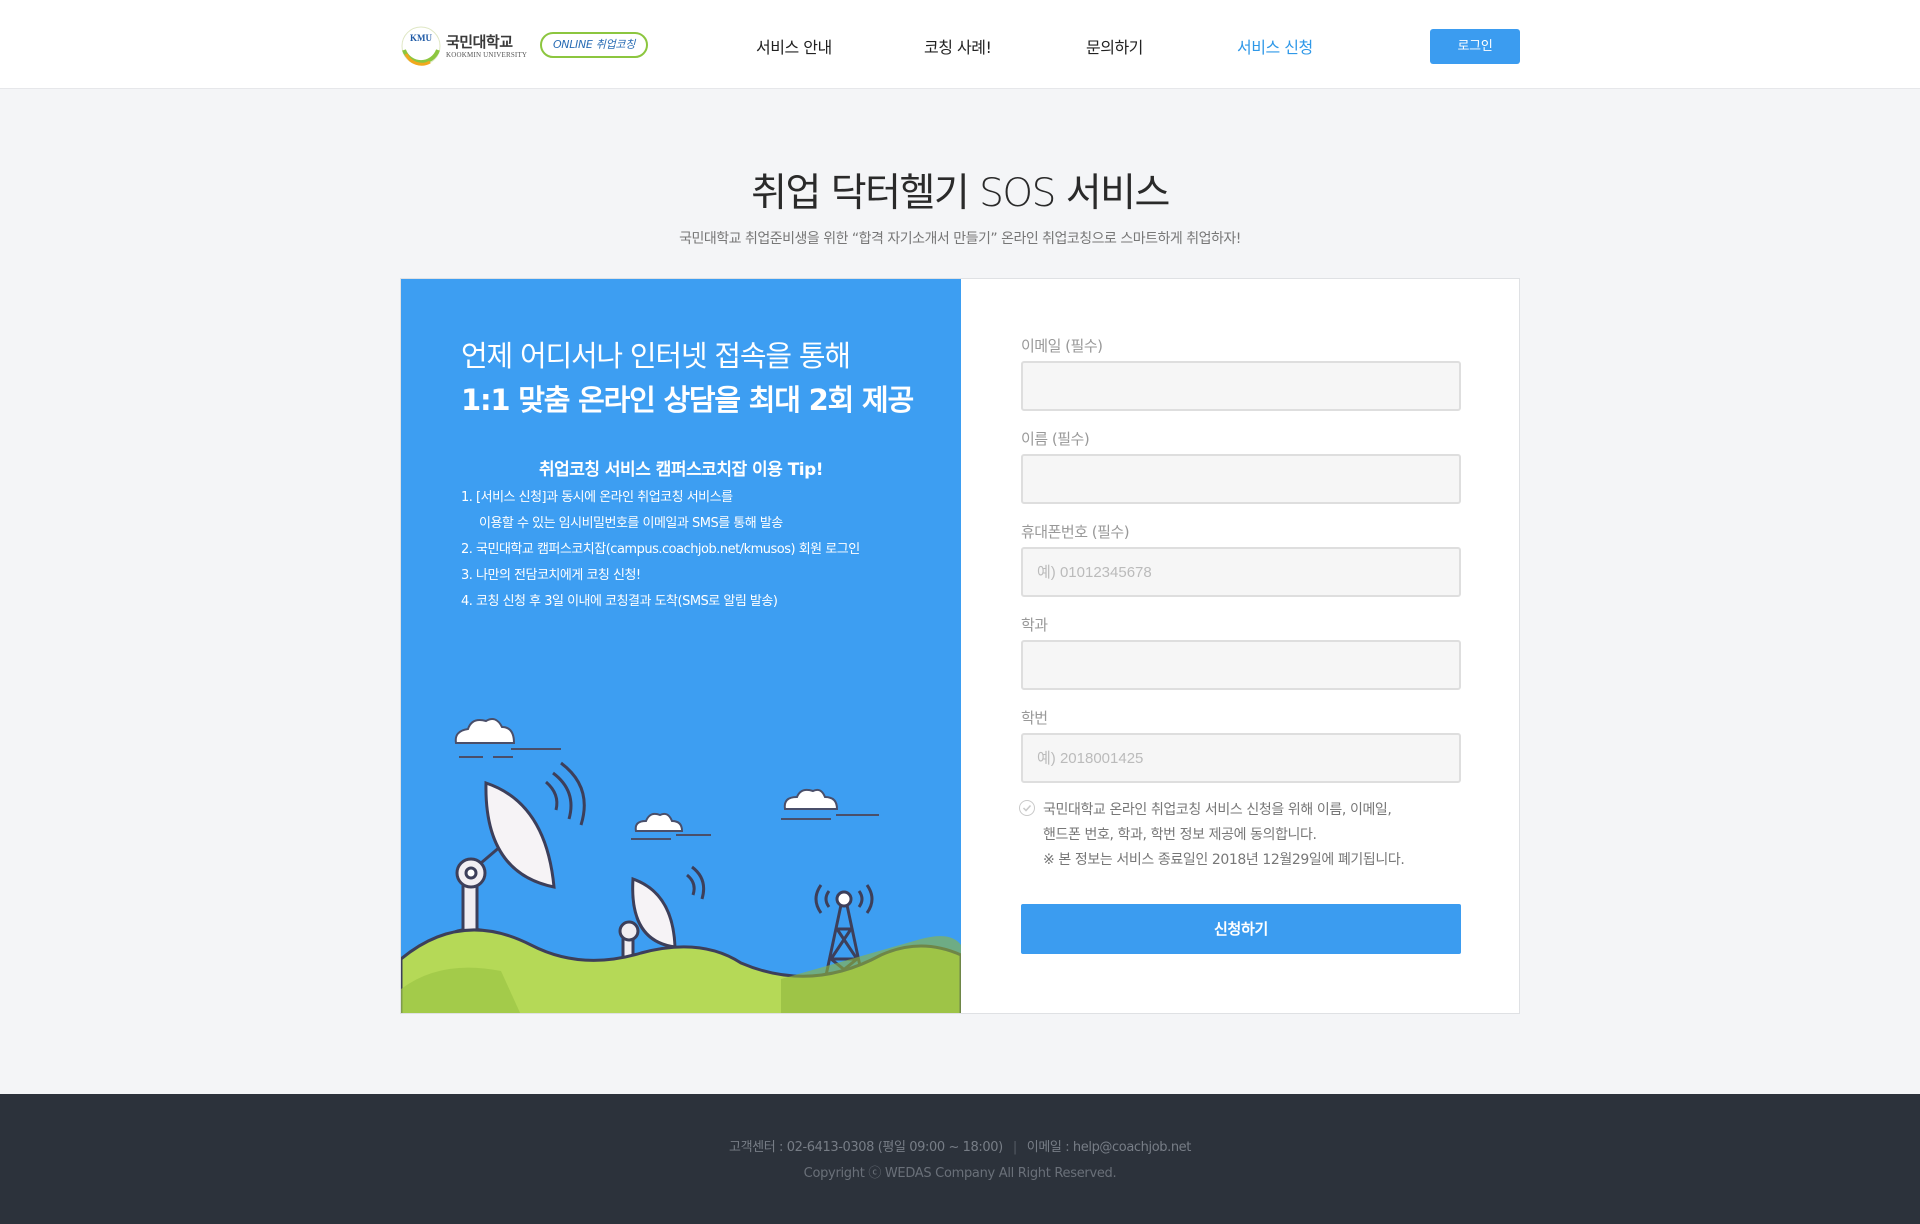  Describe the element at coordinates (656, 356) in the screenshot. I see `promo-headline-1: 언제 어디서나 인터넷 접속을 통해` at that location.